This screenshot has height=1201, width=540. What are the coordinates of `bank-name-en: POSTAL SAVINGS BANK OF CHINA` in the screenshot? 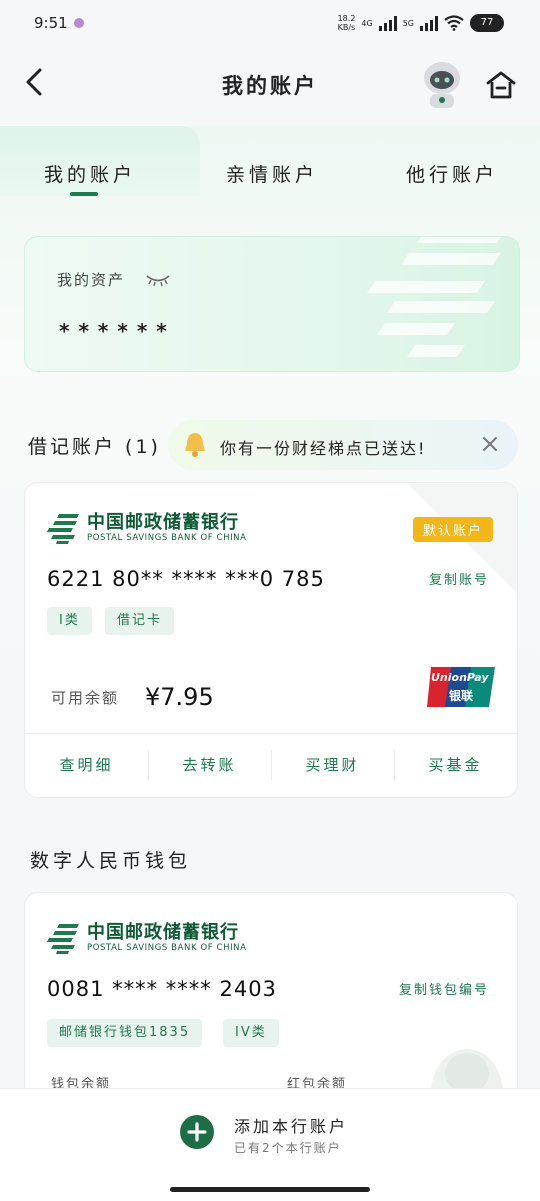 It's located at (167, 538).